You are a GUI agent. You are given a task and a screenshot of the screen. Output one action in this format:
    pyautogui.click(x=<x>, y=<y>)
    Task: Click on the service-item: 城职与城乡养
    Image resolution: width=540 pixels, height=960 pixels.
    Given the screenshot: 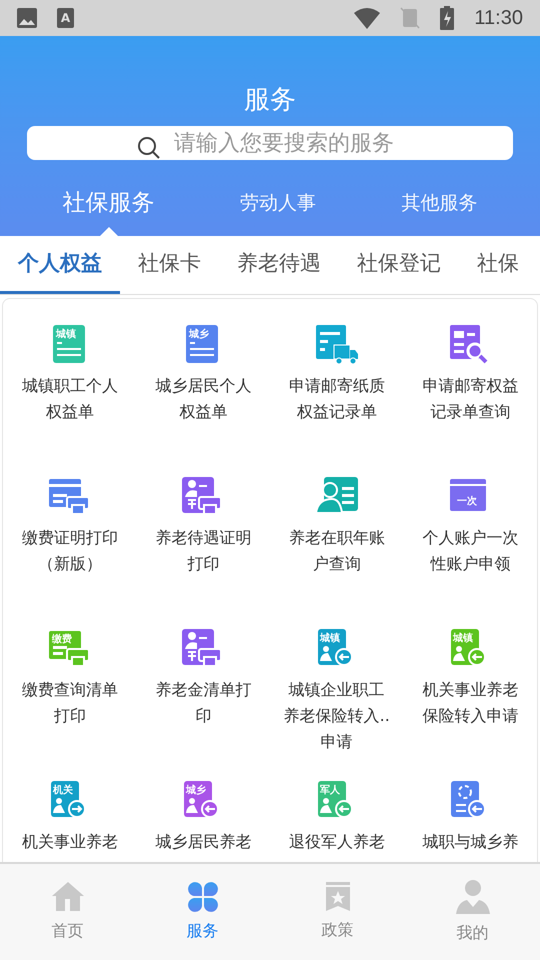 What is the action you would take?
    pyautogui.click(x=470, y=808)
    